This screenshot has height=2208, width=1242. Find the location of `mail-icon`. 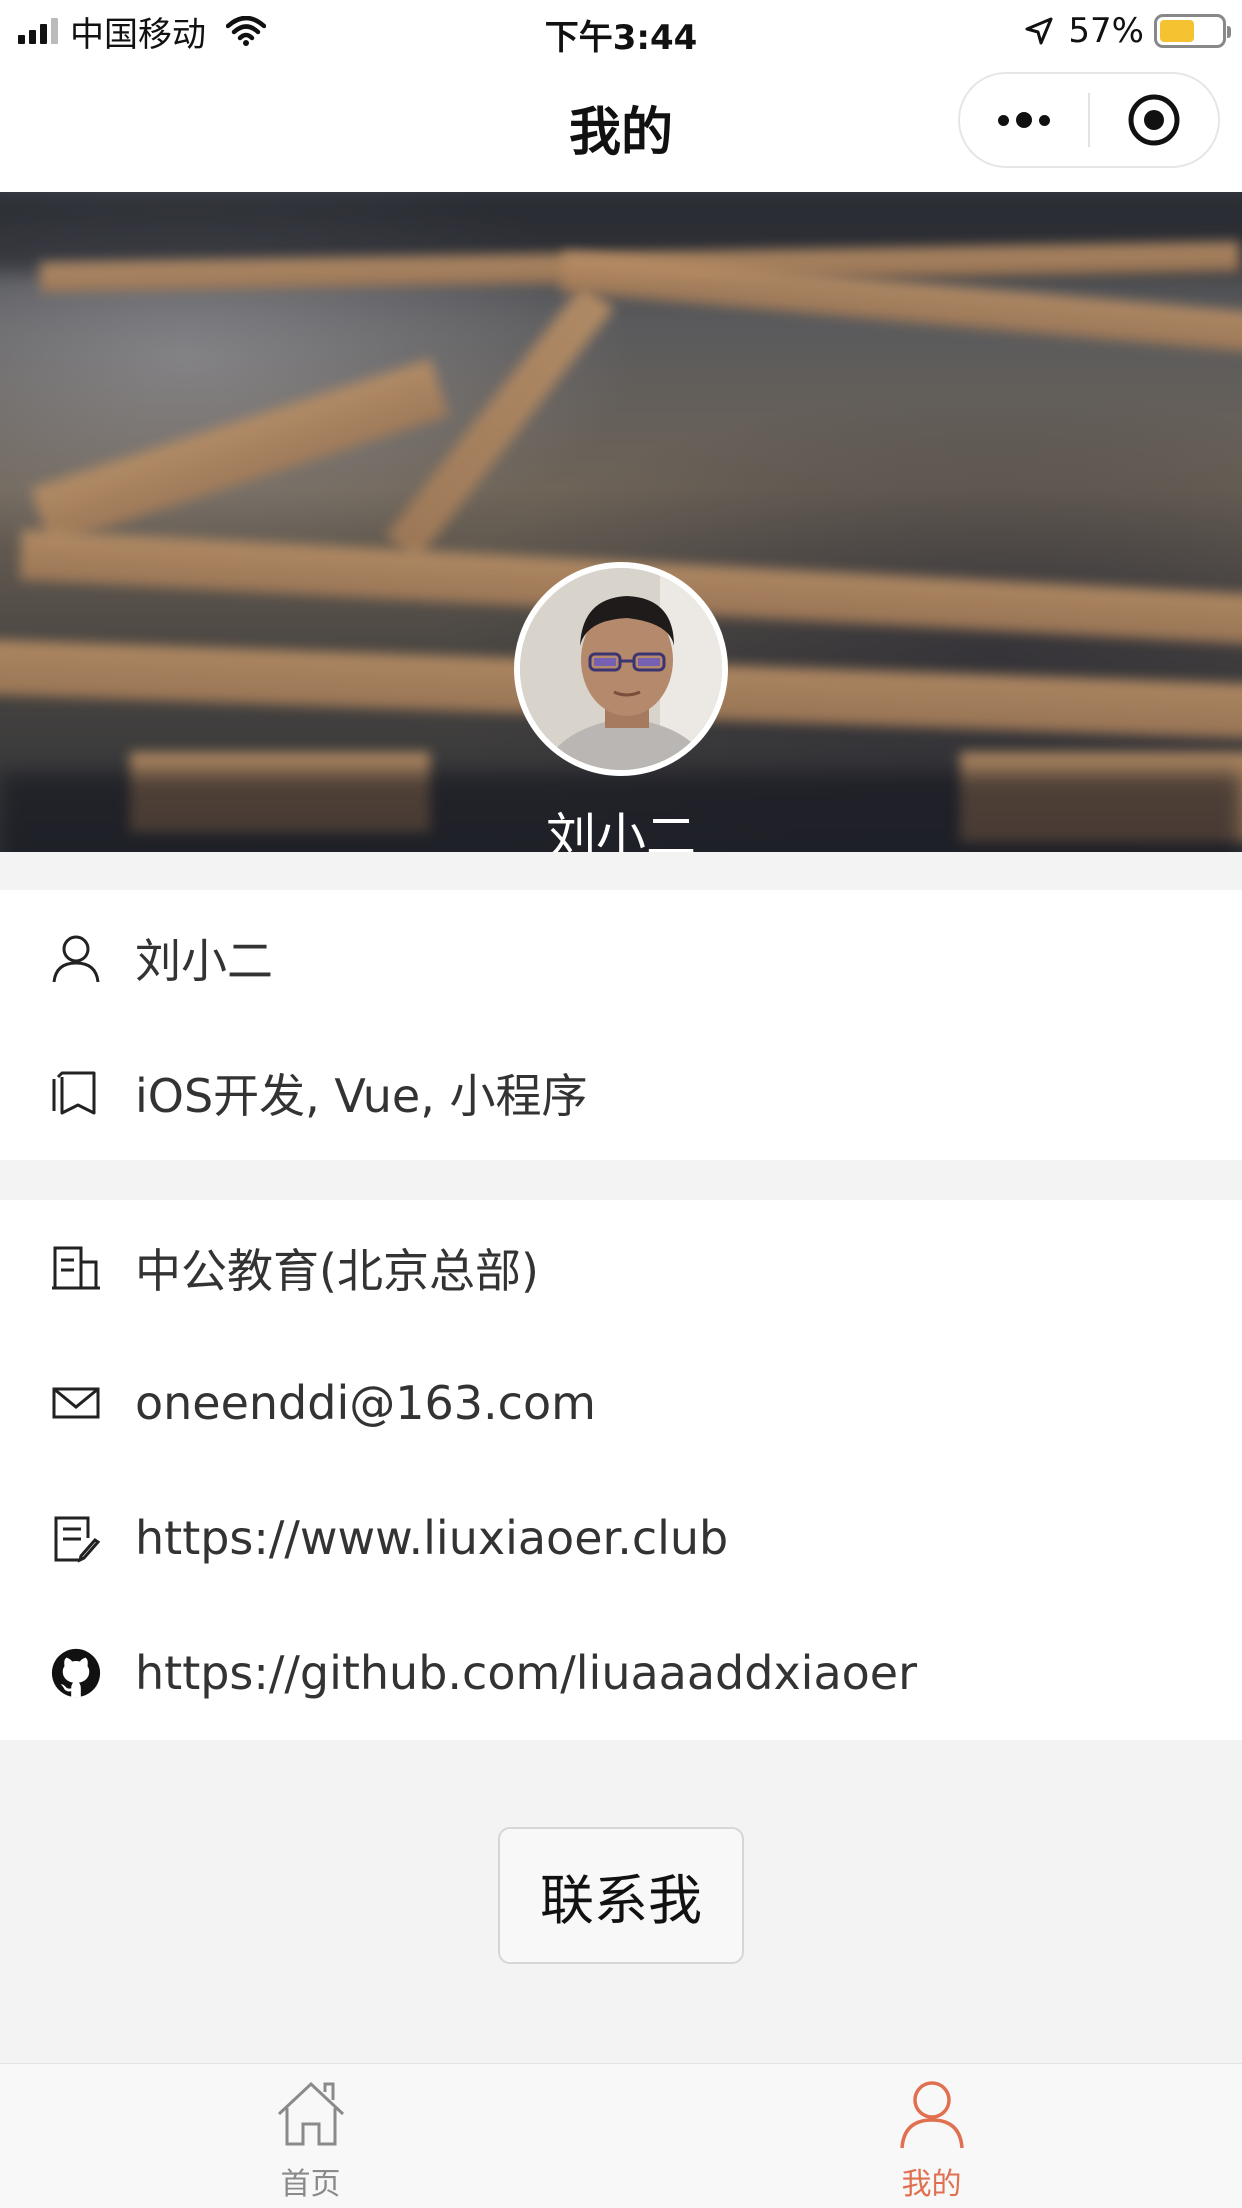

mail-icon is located at coordinates (76, 1403).